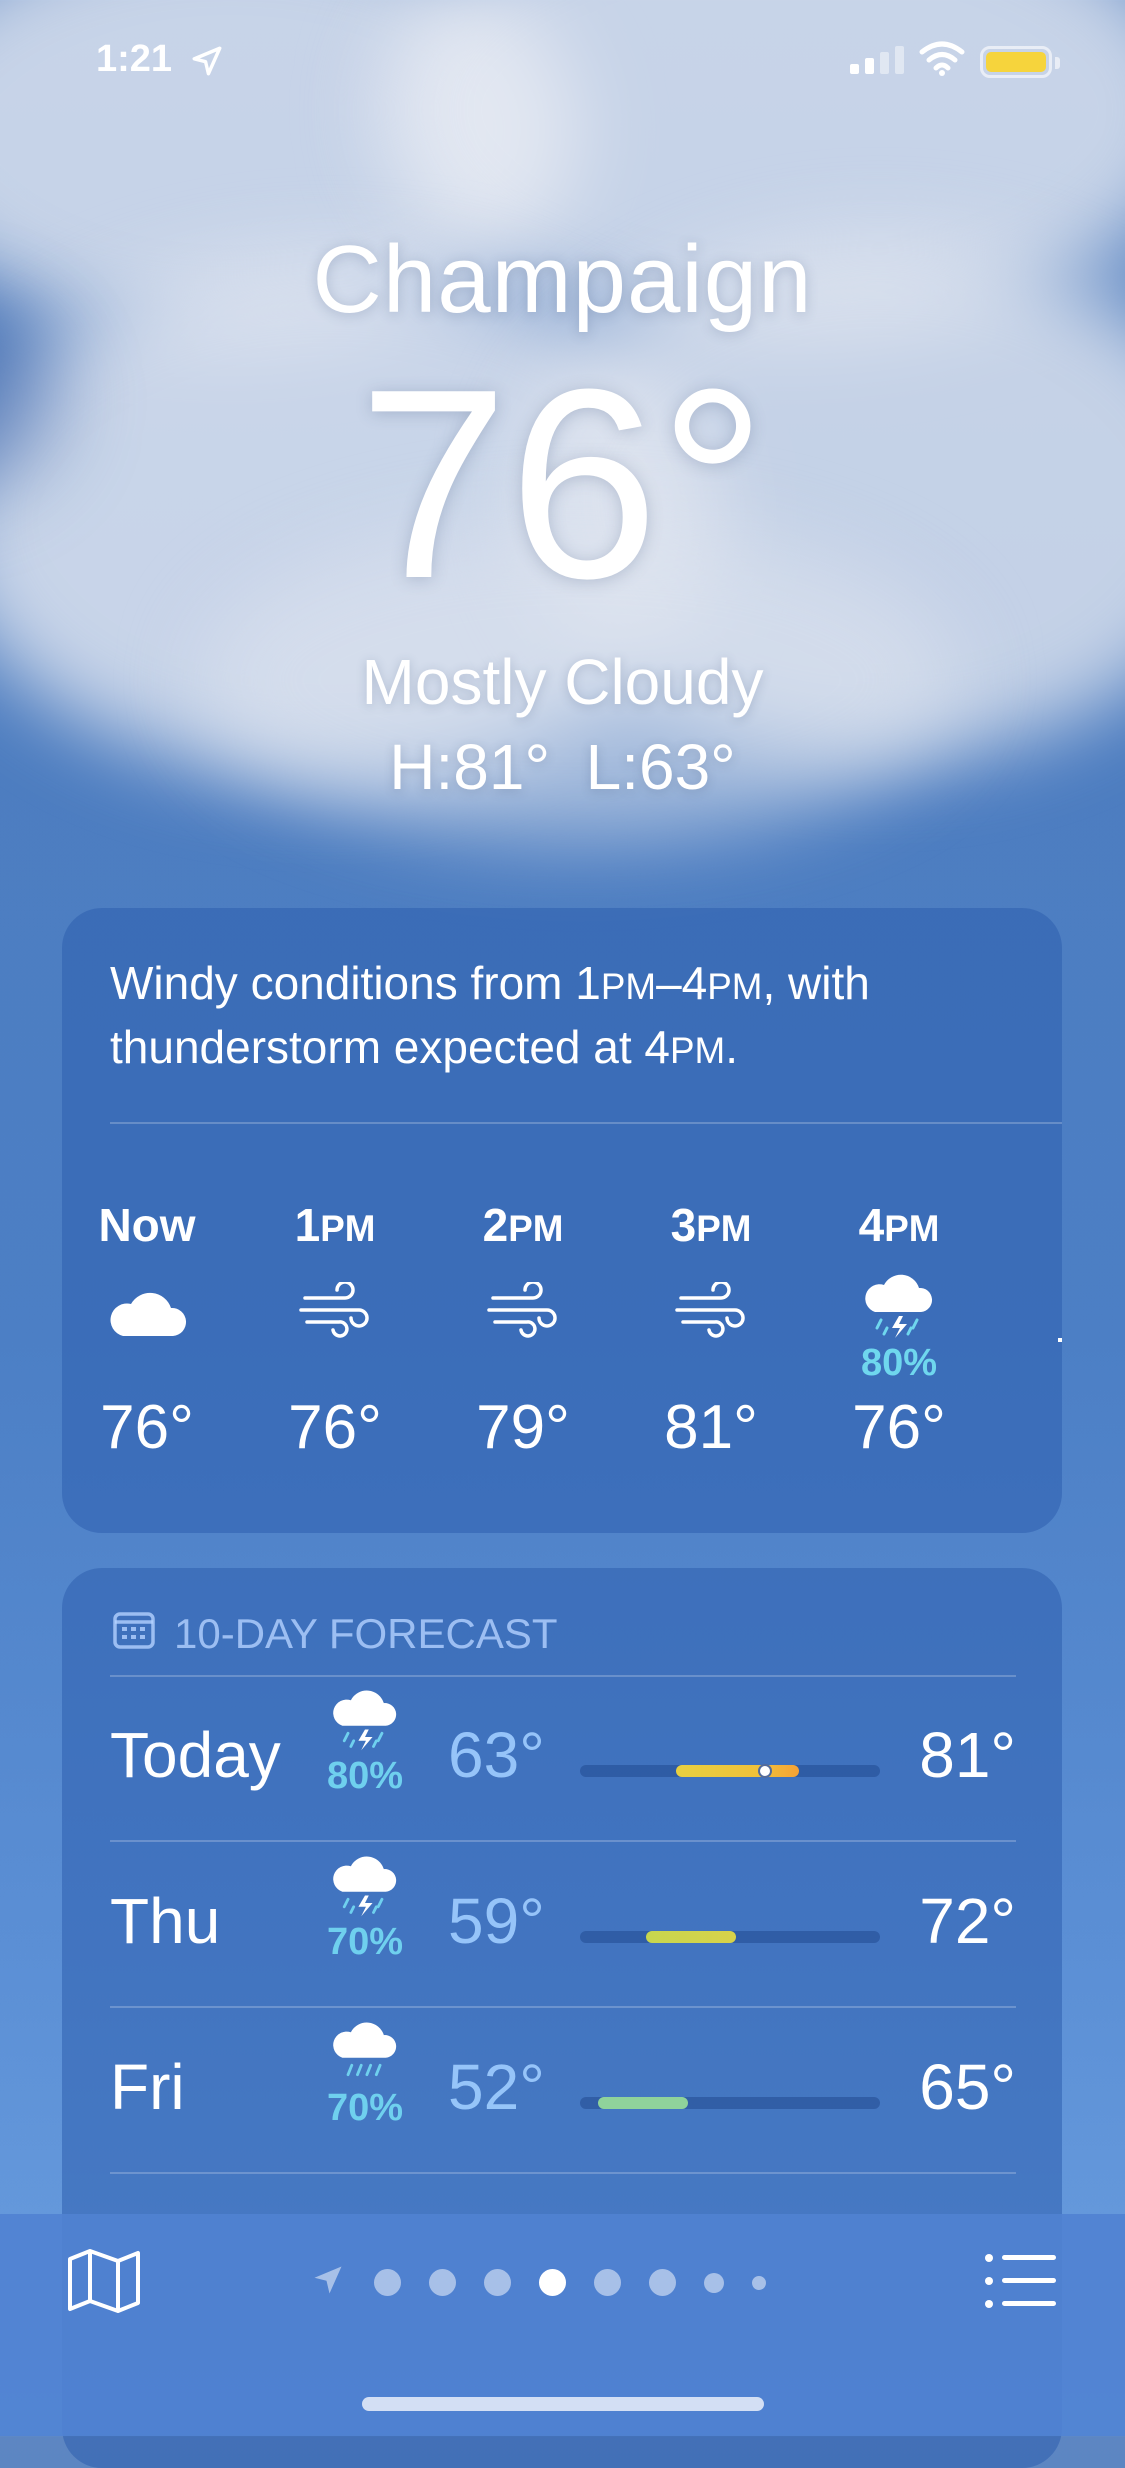 This screenshot has width=1125, height=2468. I want to click on high-temp: 65°, so click(967, 2087).